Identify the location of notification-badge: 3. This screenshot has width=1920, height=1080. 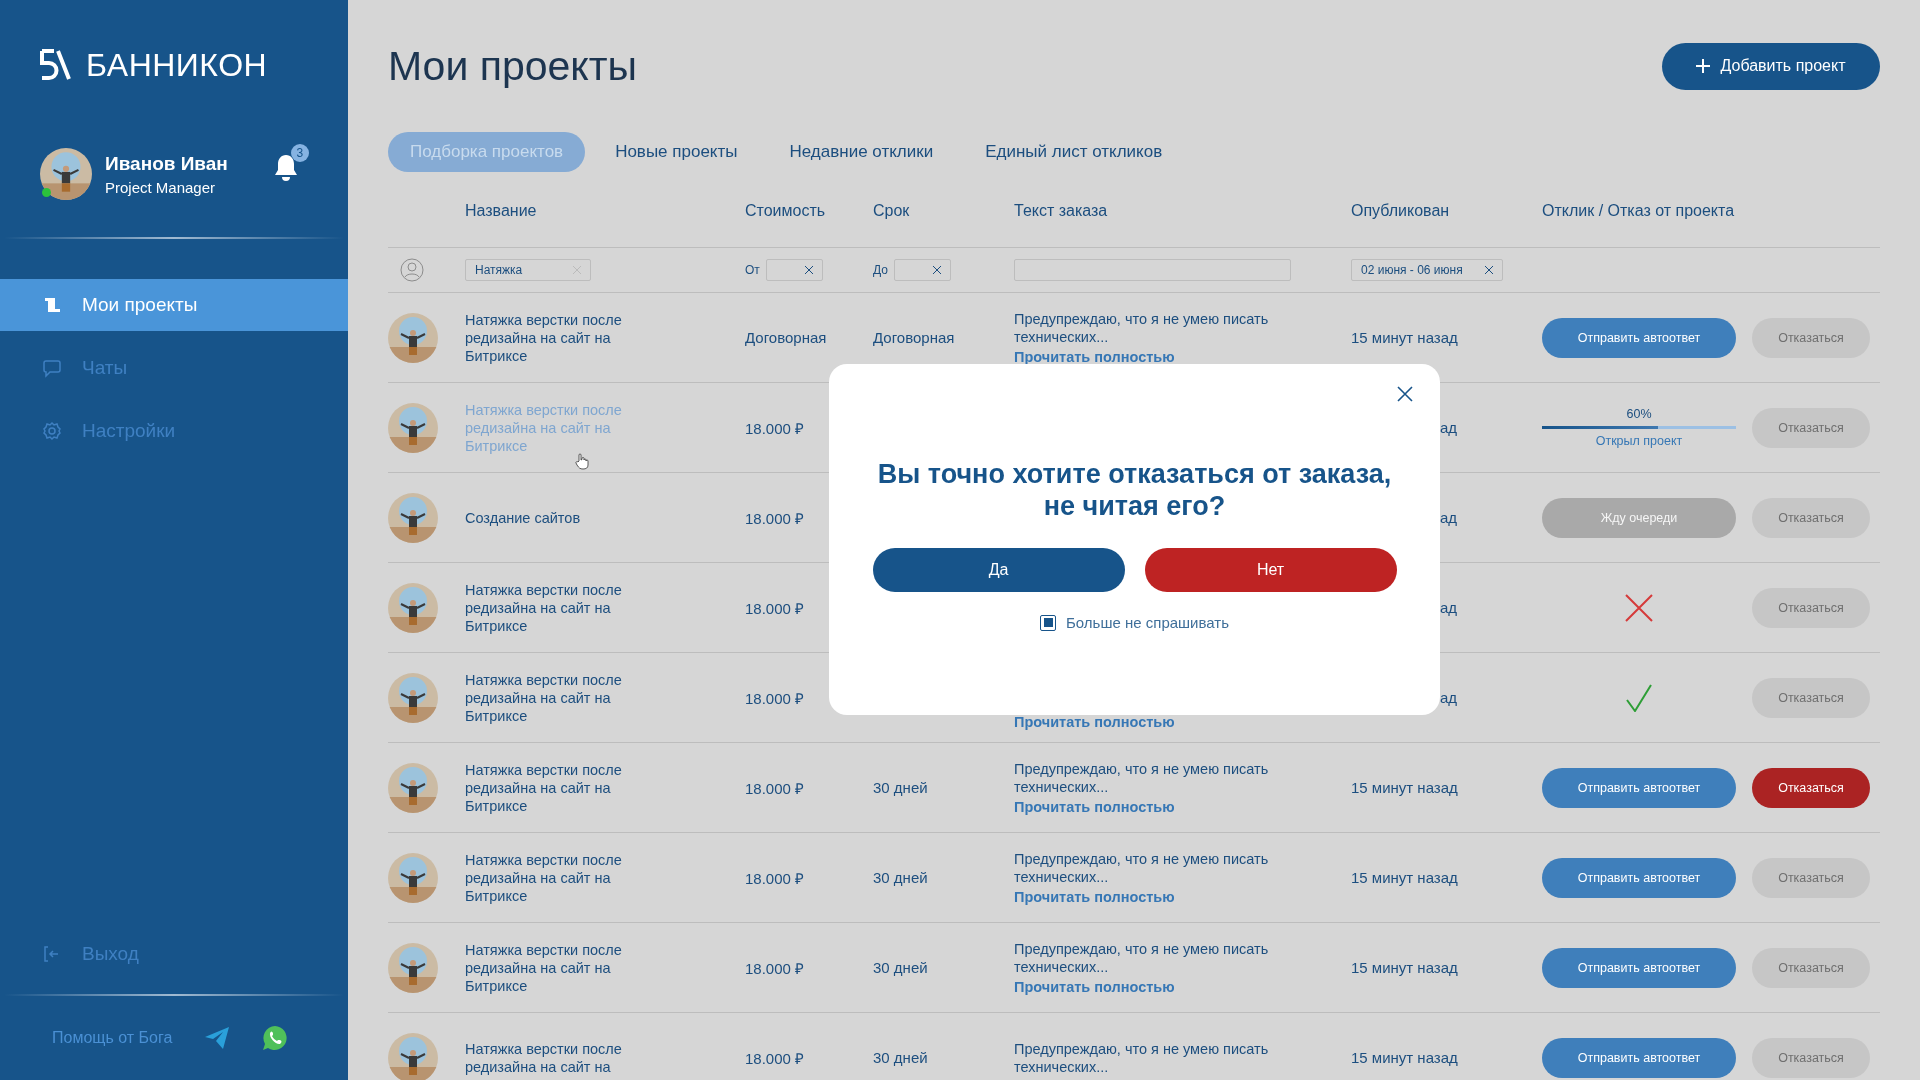
(299, 153).